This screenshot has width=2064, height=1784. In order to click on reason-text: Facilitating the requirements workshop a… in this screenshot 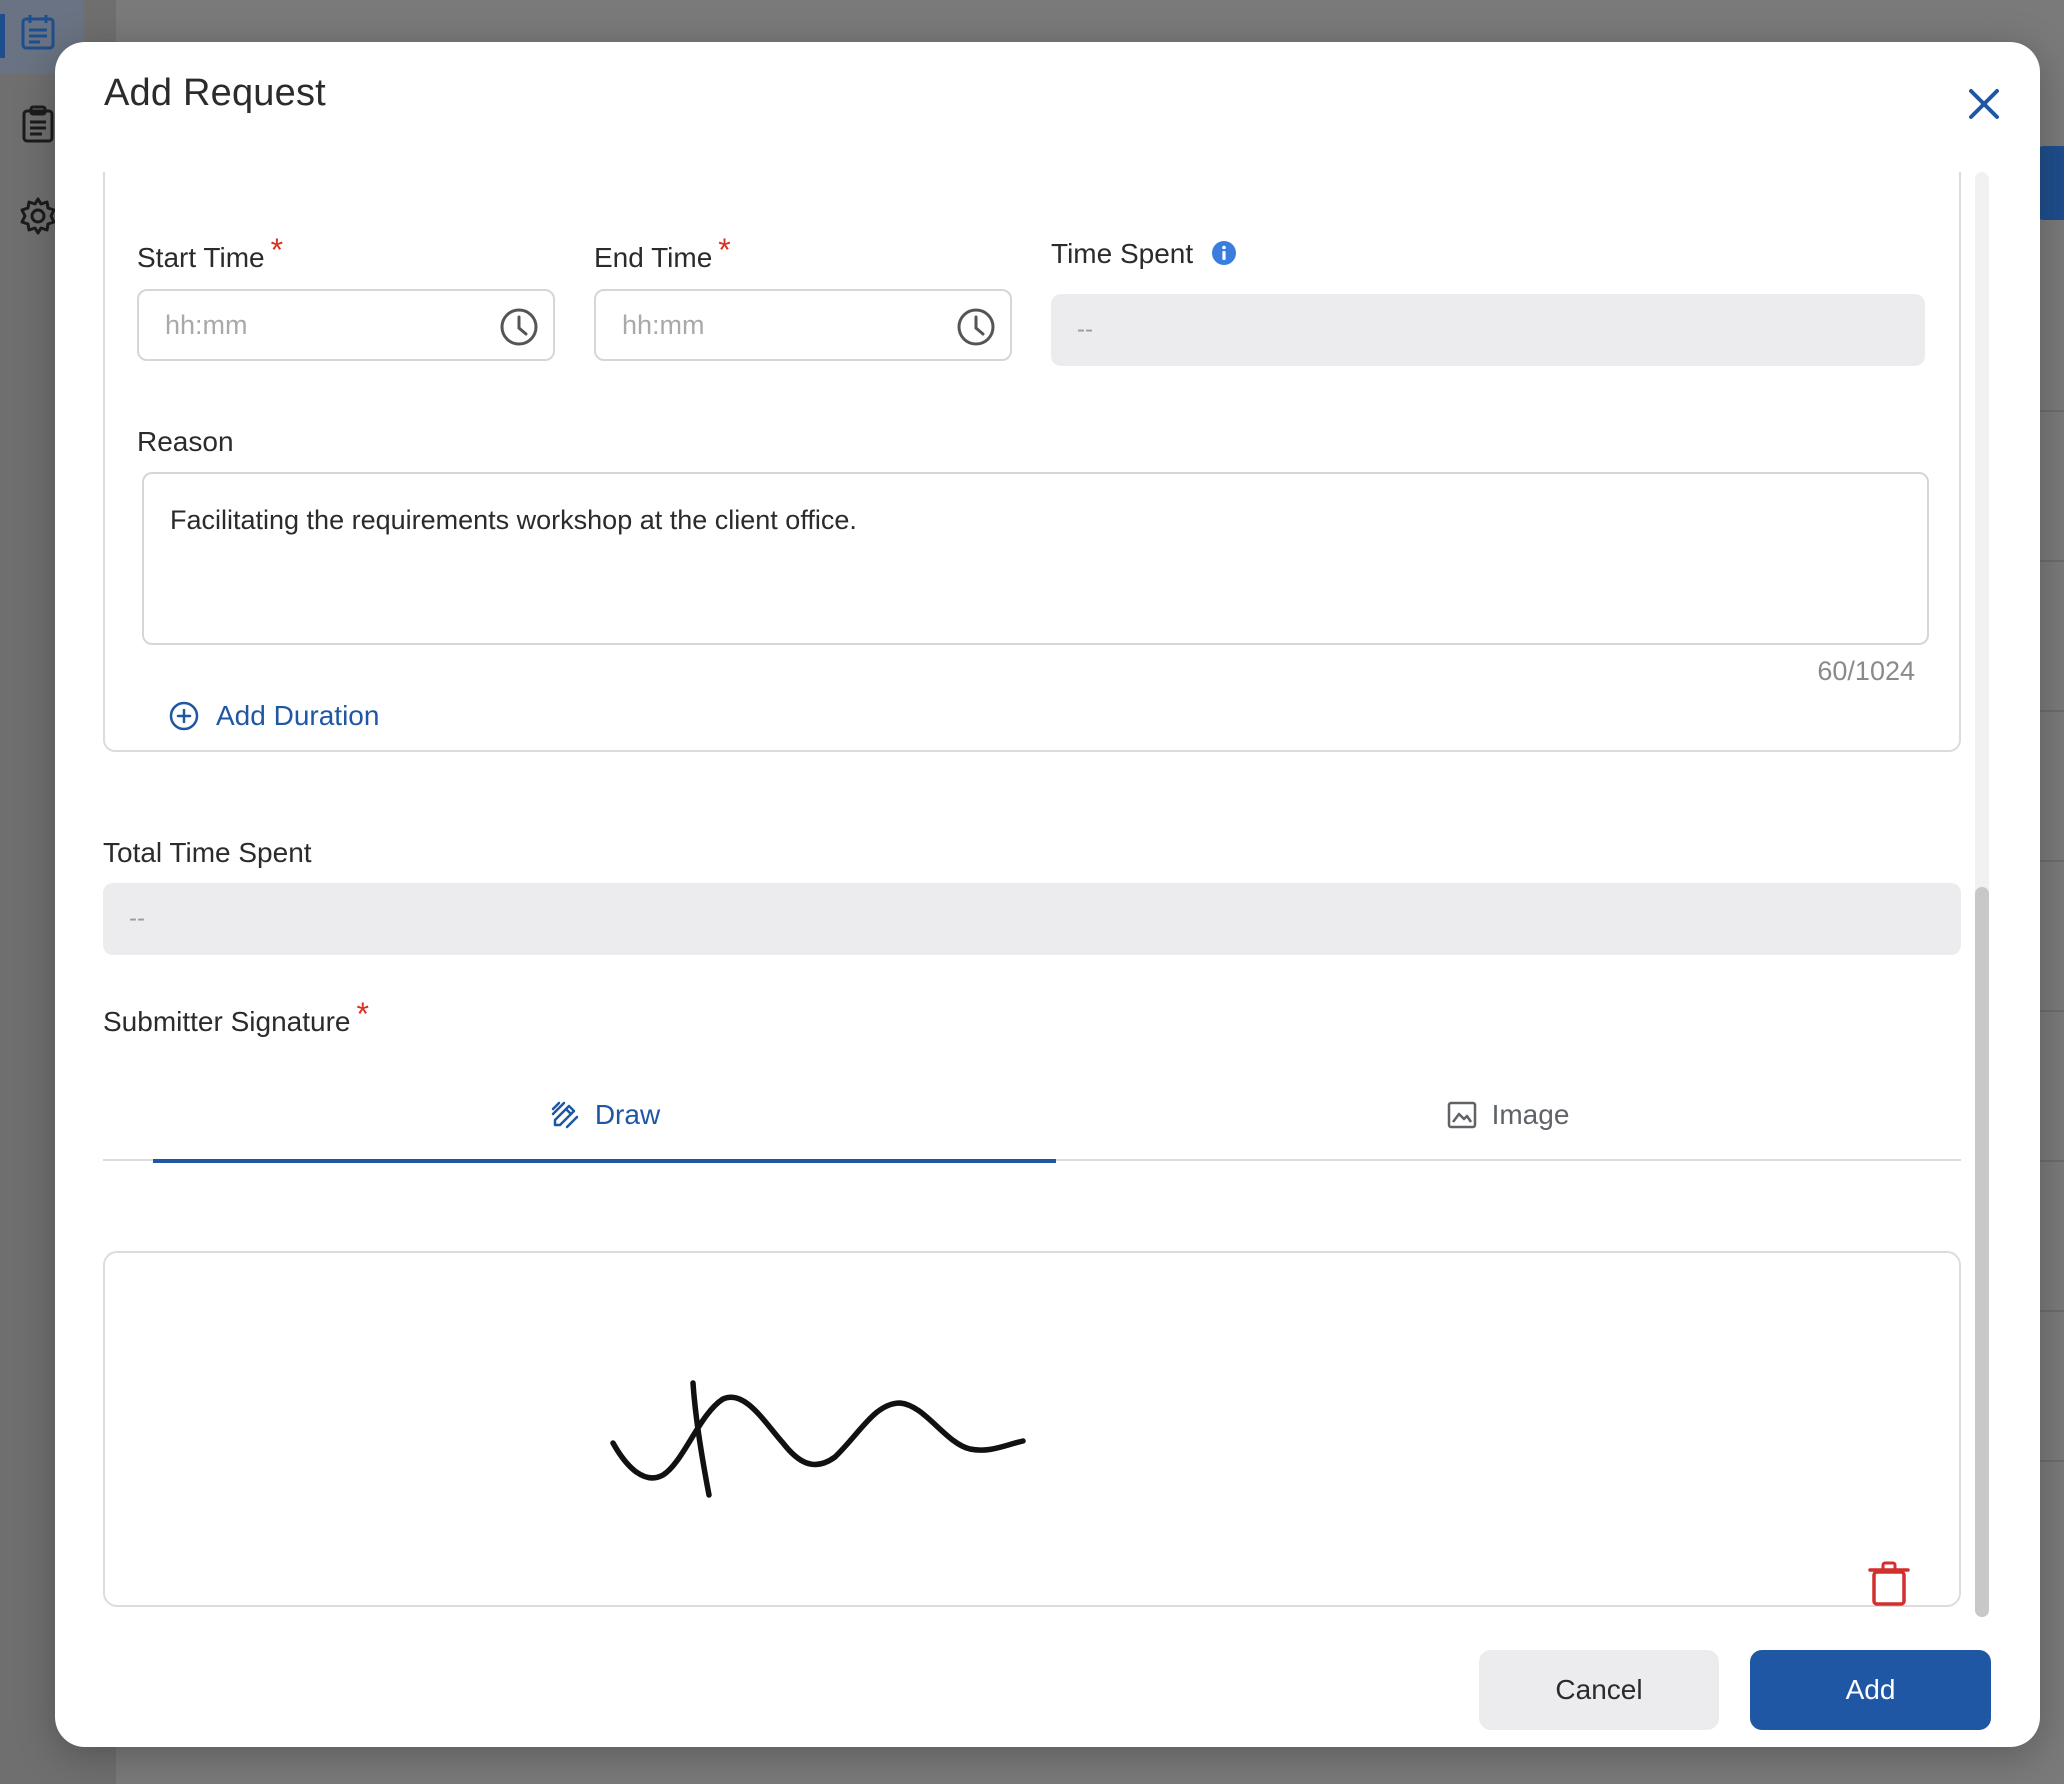, I will do `click(513, 520)`.